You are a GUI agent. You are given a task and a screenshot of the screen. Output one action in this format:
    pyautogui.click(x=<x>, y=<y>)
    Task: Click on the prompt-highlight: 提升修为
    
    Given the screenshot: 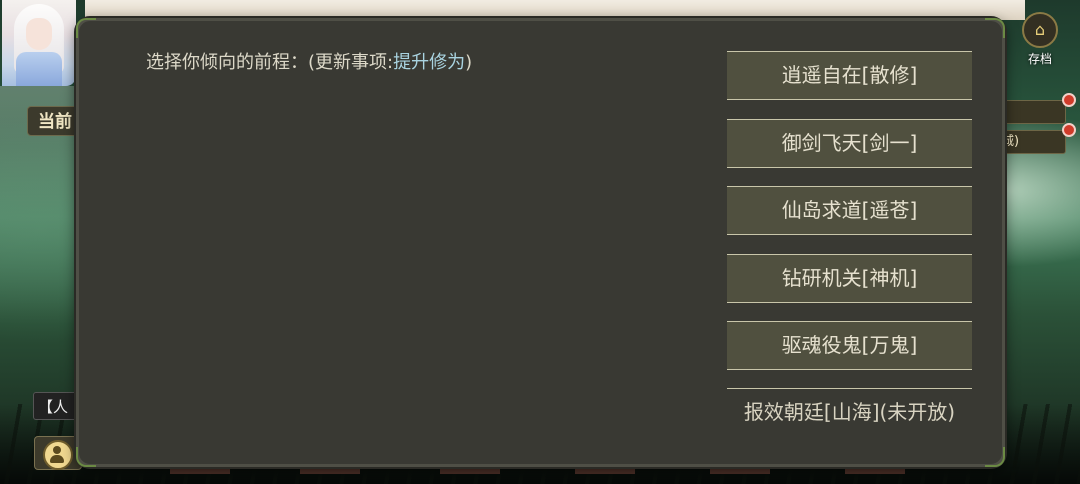 What is the action you would take?
    pyautogui.click(x=429, y=62)
    